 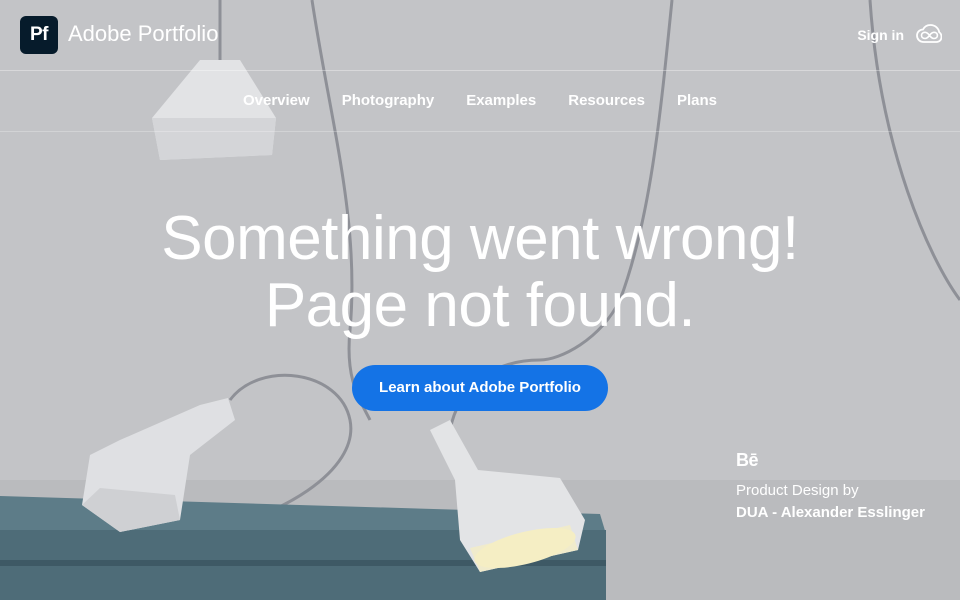 What do you see at coordinates (880, 35) in the screenshot?
I see `sign-in-link: Sign in` at bounding box center [880, 35].